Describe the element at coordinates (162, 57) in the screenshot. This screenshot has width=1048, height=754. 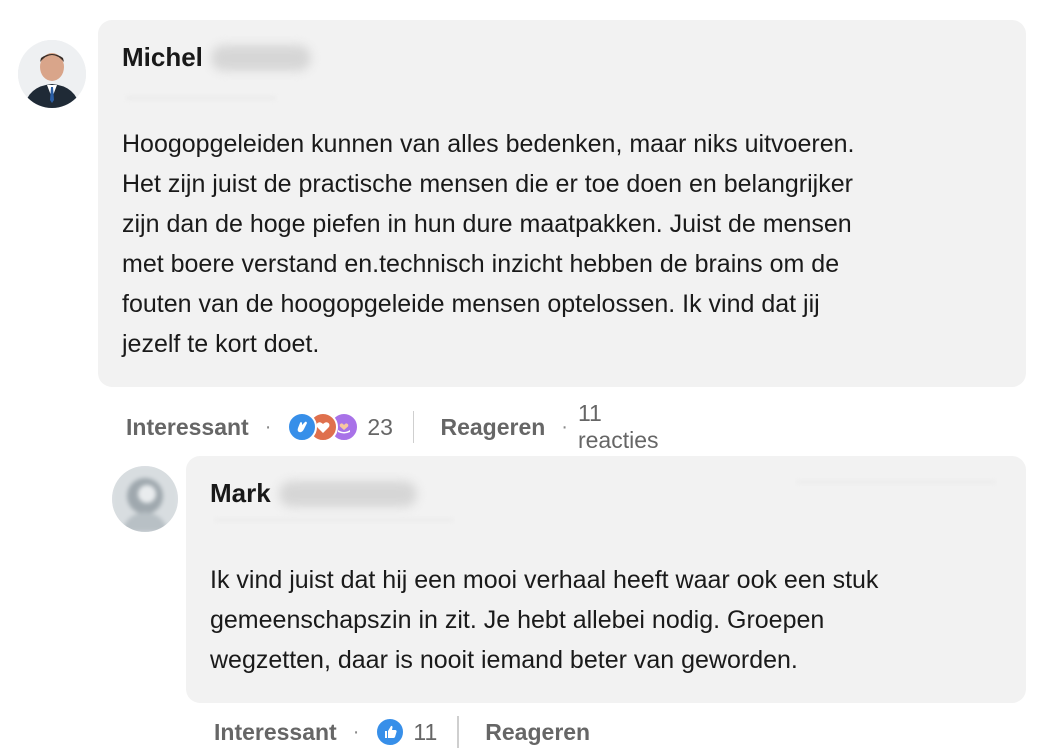
I see `author-name: Michel` at that location.